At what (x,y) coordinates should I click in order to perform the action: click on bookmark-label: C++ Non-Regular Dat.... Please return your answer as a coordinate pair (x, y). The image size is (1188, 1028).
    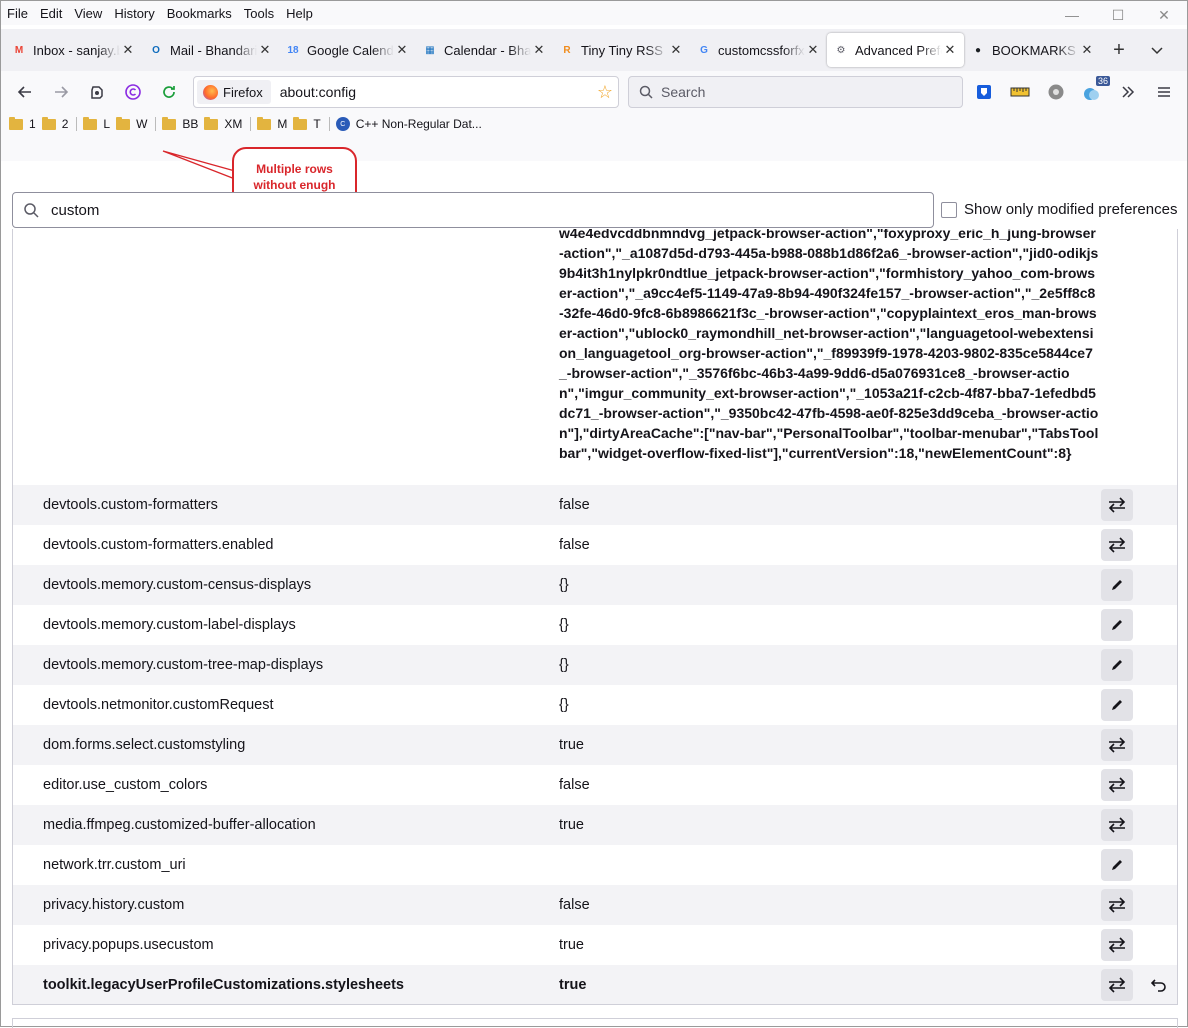
    Looking at the image, I should click on (418, 124).